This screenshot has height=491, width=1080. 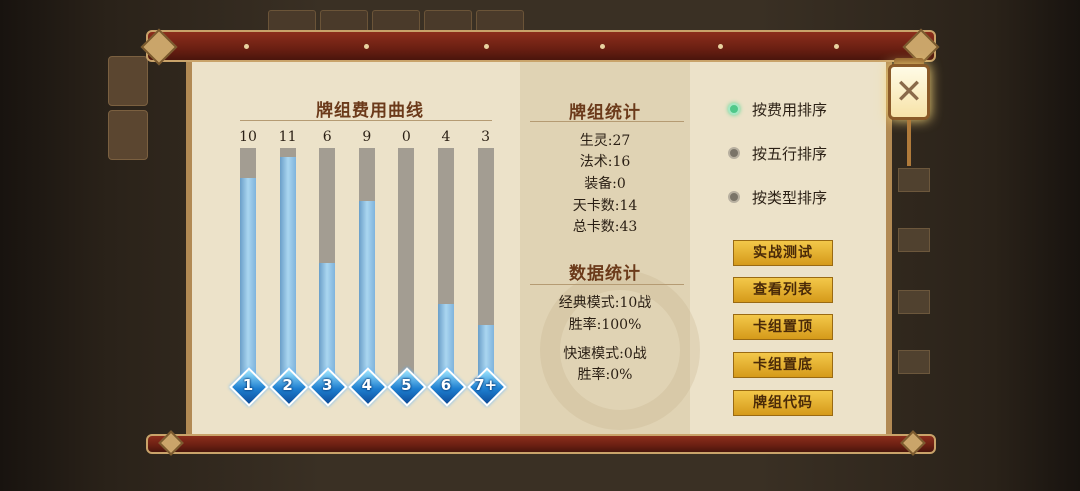 I want to click on battle-test-button: 实战测试, so click(x=783, y=253).